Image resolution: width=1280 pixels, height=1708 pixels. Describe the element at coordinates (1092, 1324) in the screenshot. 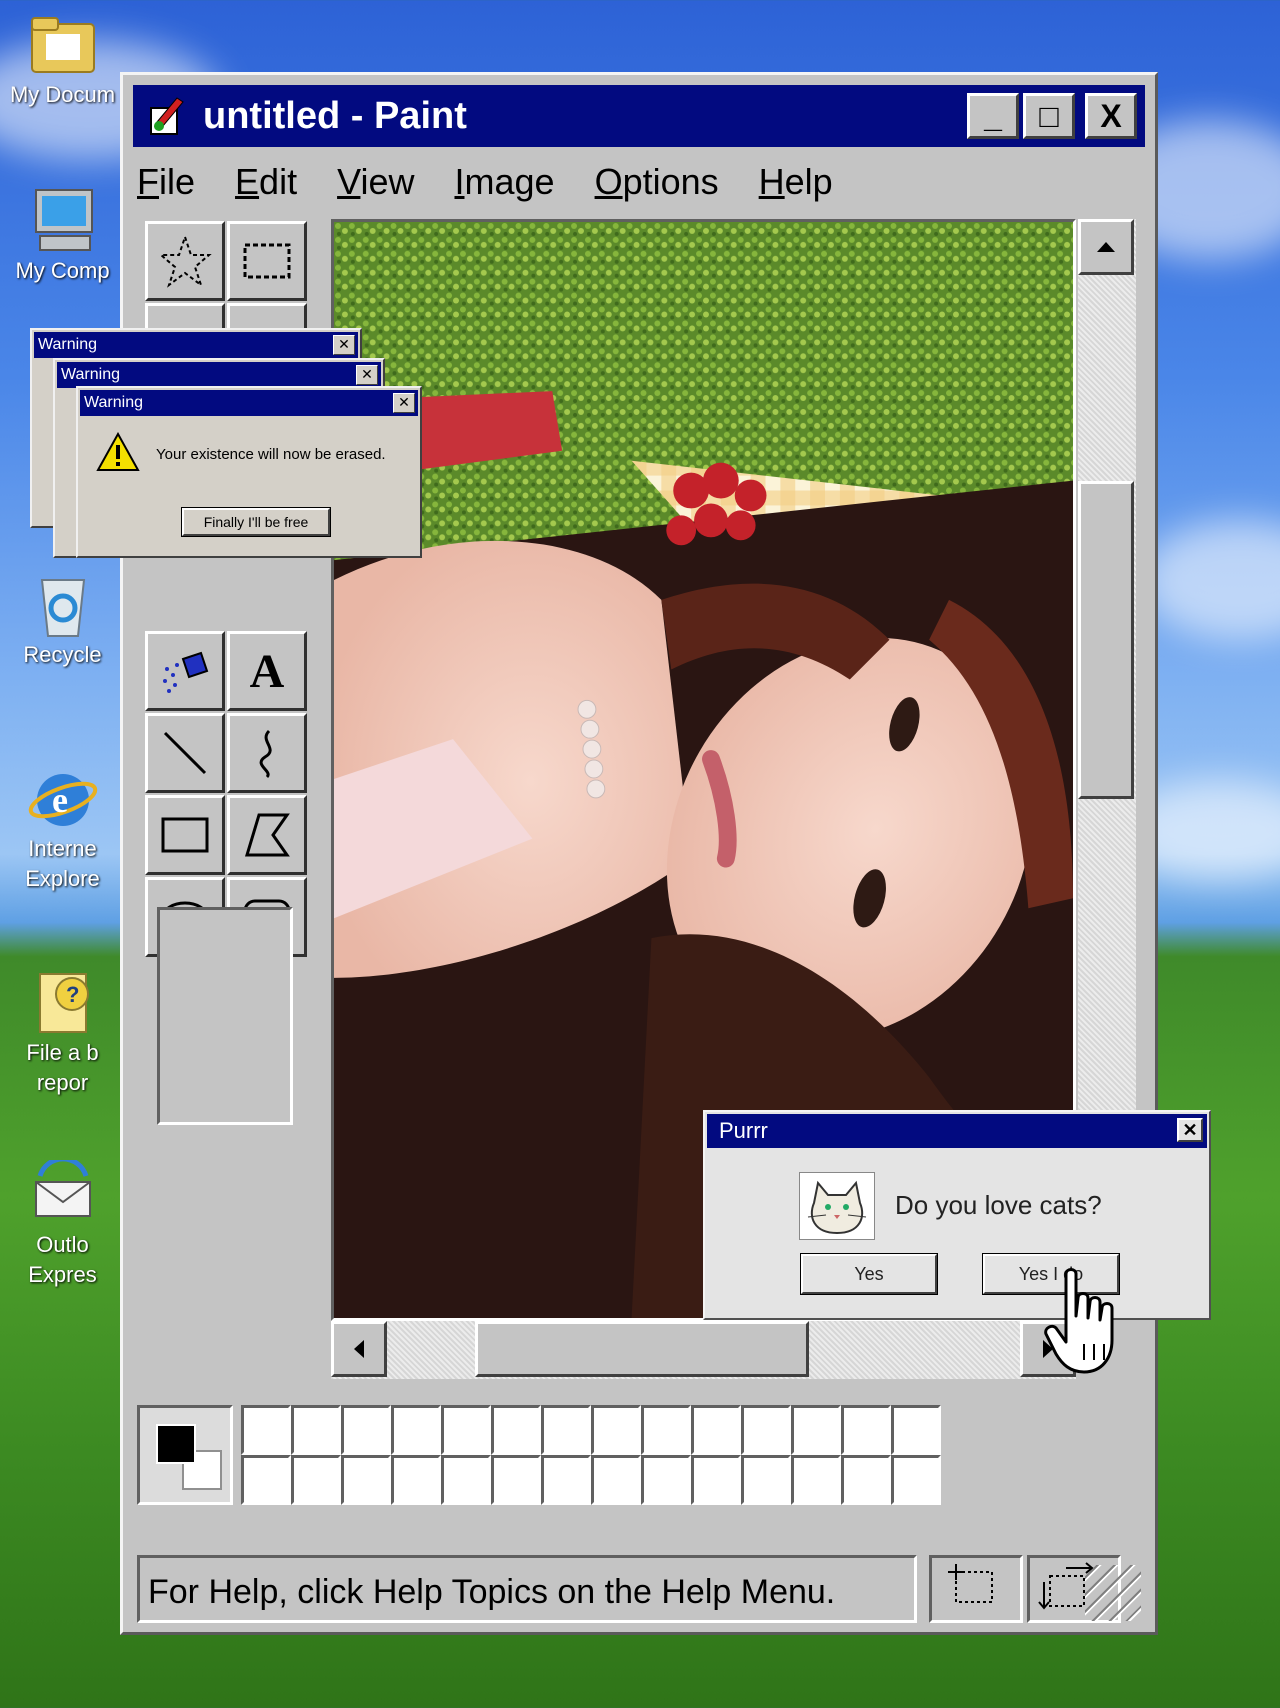

I see `hand-cursor-icon` at that location.